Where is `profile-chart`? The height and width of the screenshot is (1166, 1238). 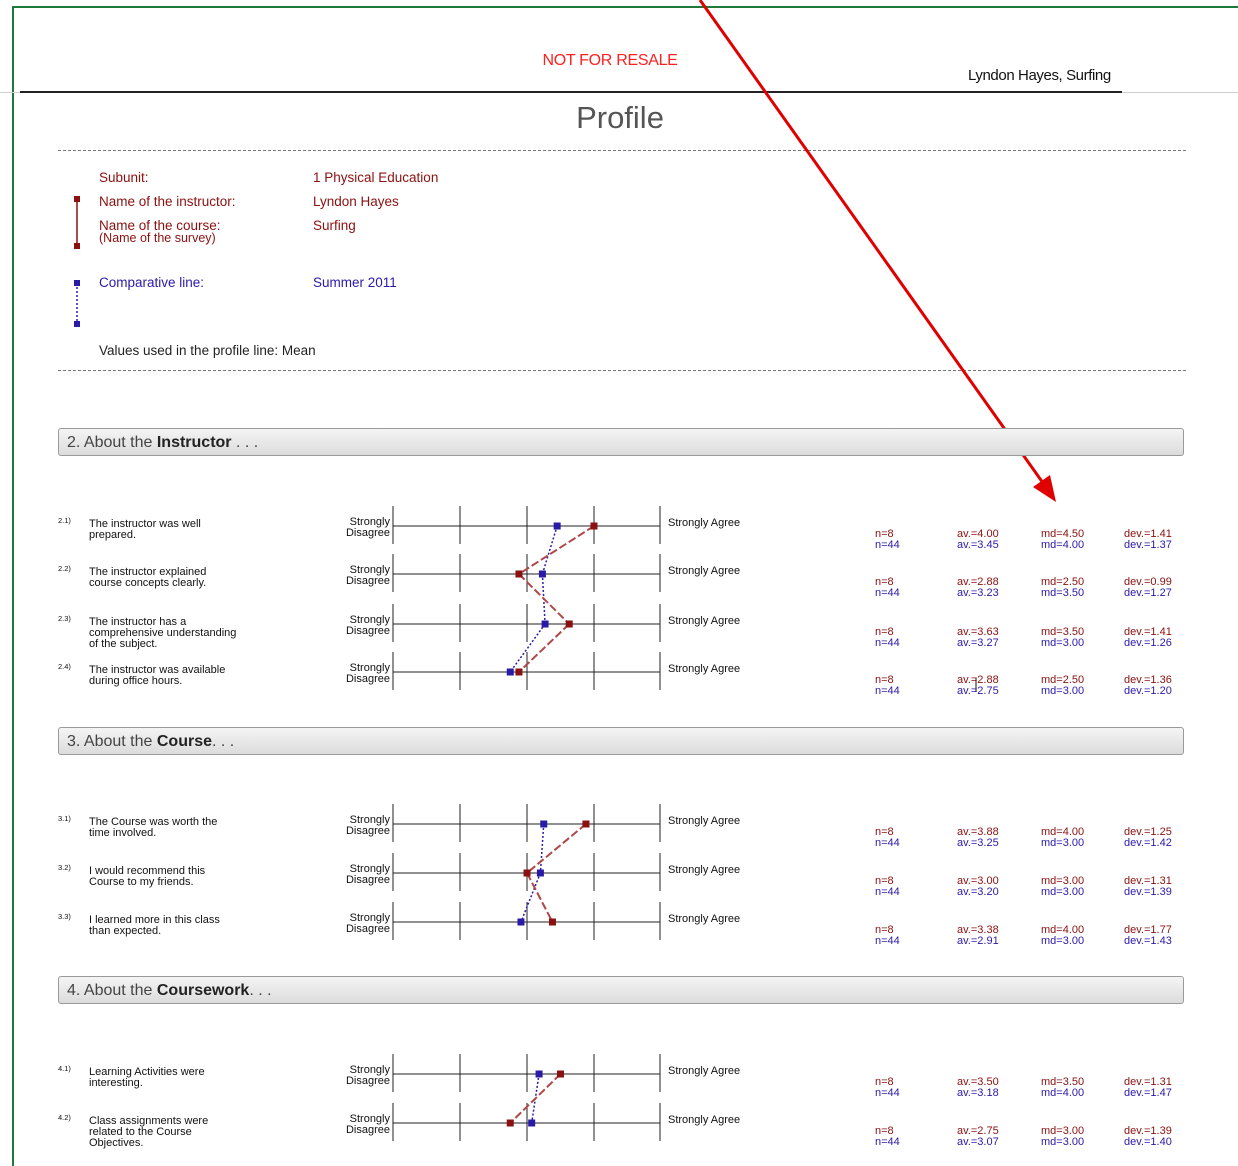 profile-chart is located at coordinates (526, 823).